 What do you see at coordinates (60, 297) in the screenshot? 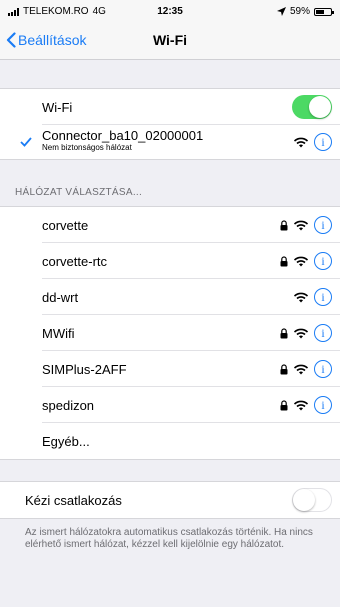
I see `network-name: dd-wrt` at bounding box center [60, 297].